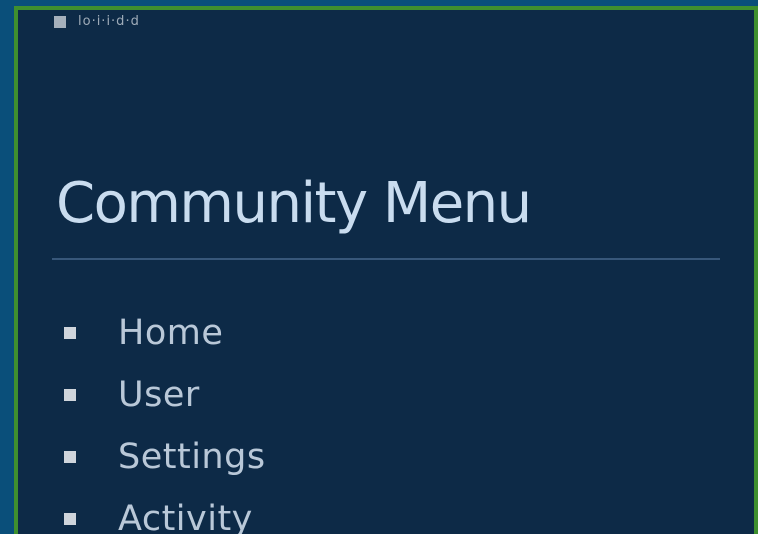 Image resolution: width=758 pixels, height=534 pixels. I want to click on menu-item-label: Activity, so click(185, 516).